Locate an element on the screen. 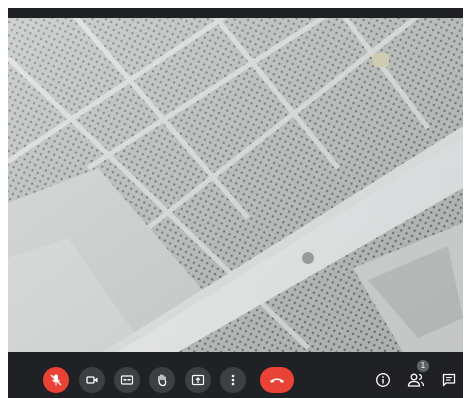 The width and height of the screenshot is (469, 398). captions-button is located at coordinates (127, 380).